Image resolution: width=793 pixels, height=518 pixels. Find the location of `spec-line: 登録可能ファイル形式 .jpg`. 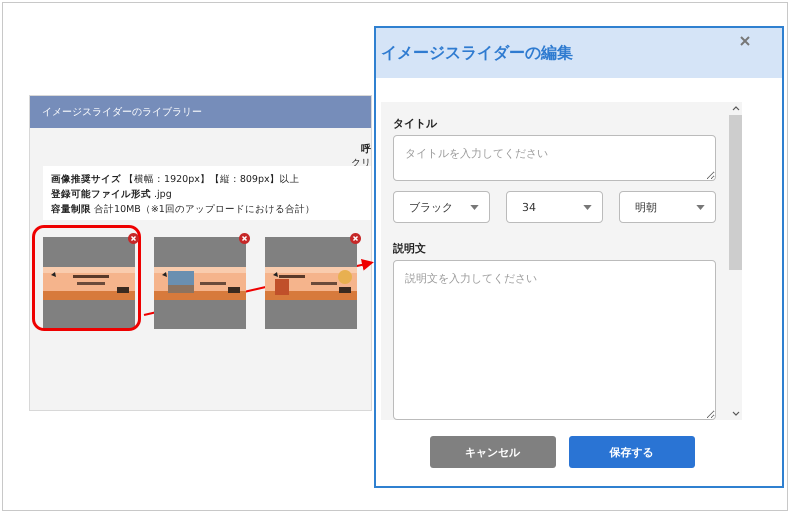

spec-line: 登録可能ファイル形式 .jpg is located at coordinates (112, 194).